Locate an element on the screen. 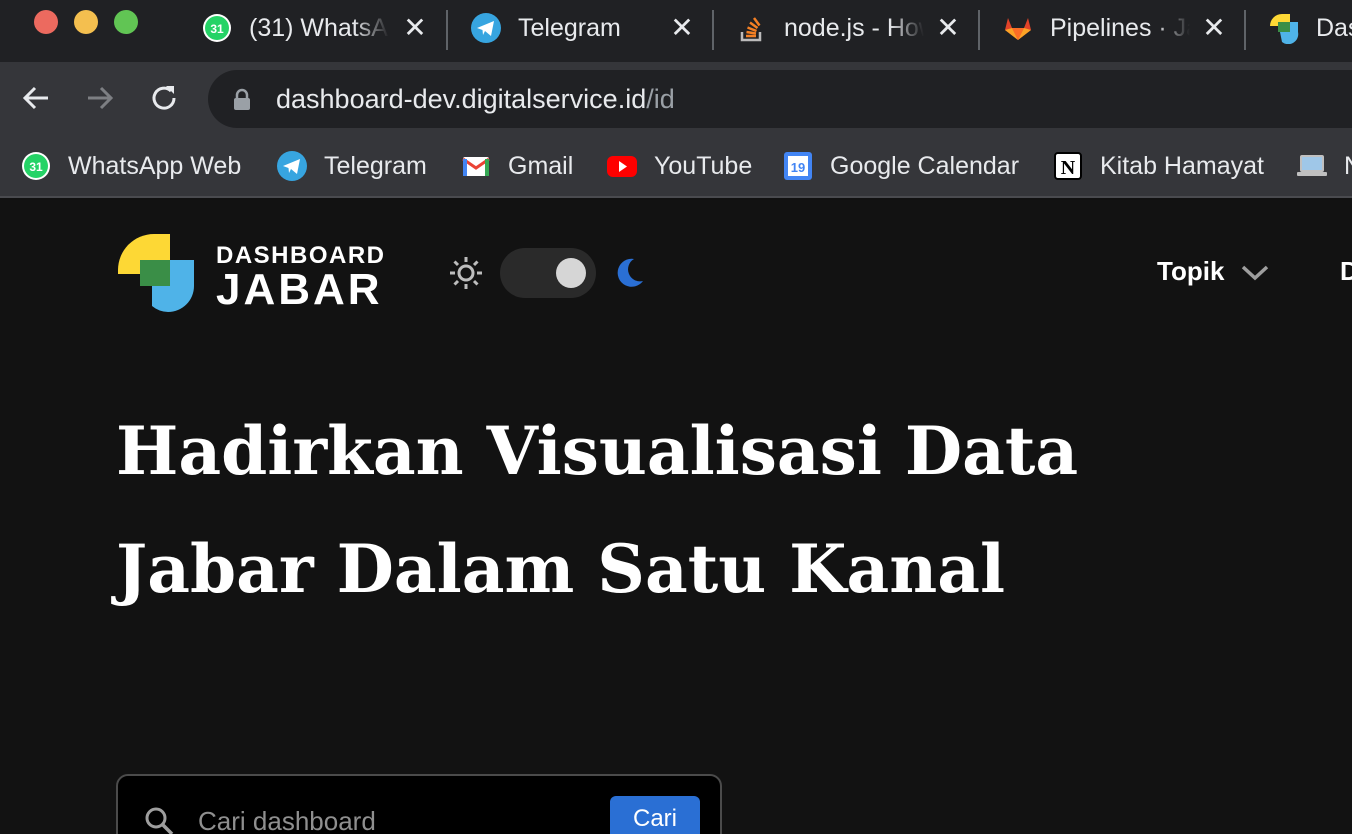 This screenshot has width=1352, height=834. bookmark-laptop: N is located at coordinates (1324, 166).